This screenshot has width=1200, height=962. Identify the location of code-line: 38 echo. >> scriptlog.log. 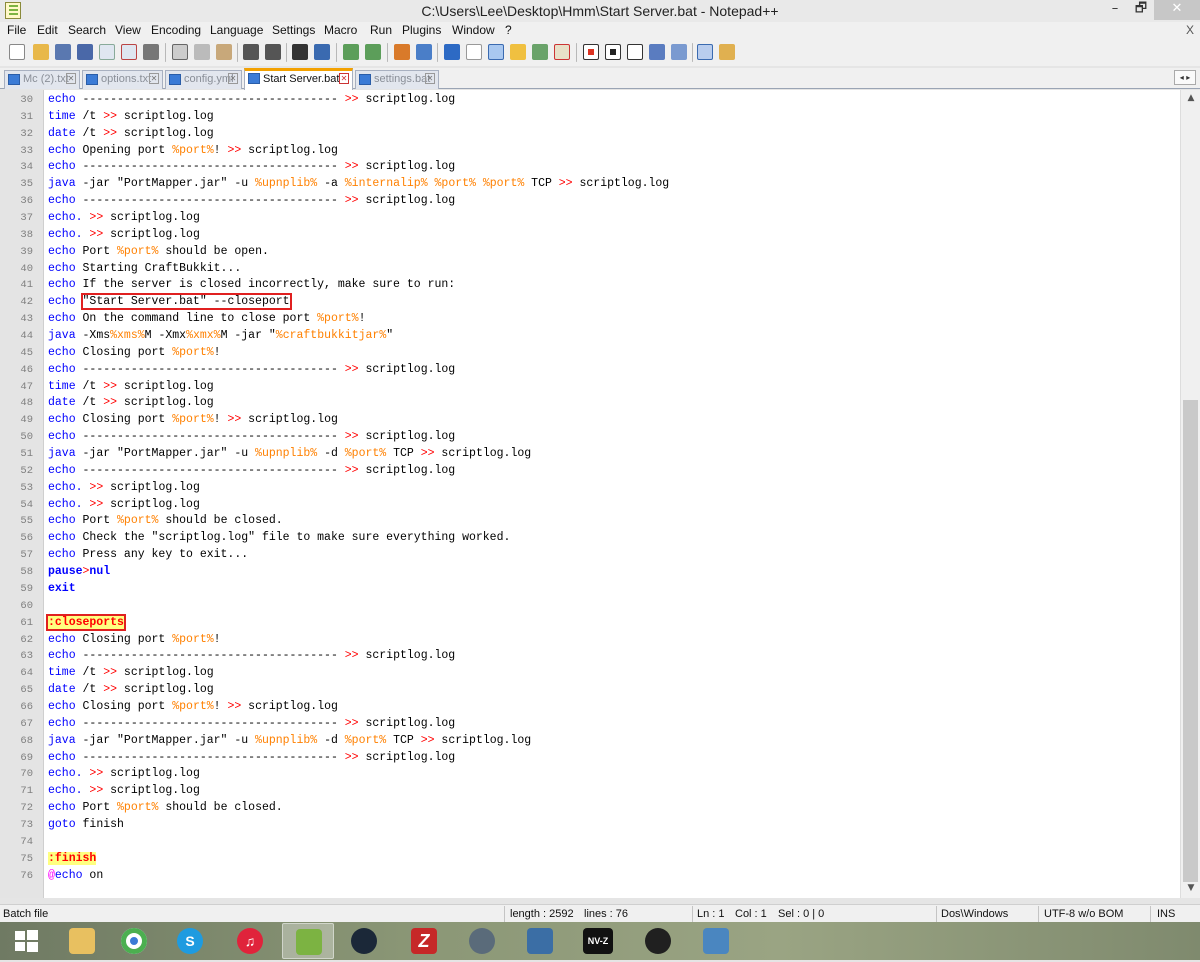
(590, 235).